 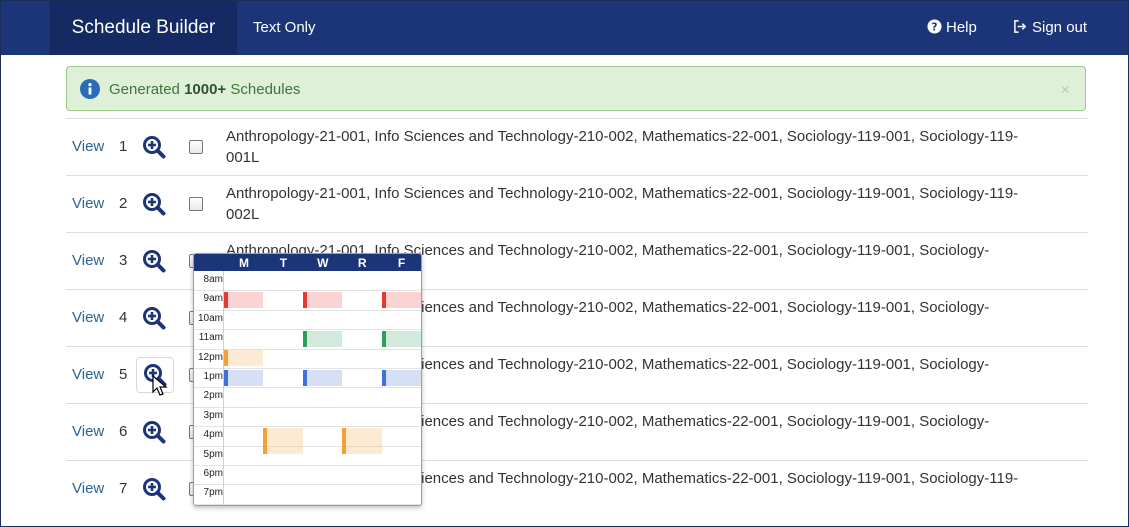 What do you see at coordinates (123, 203) in the screenshot?
I see `schedule-number: 2` at bounding box center [123, 203].